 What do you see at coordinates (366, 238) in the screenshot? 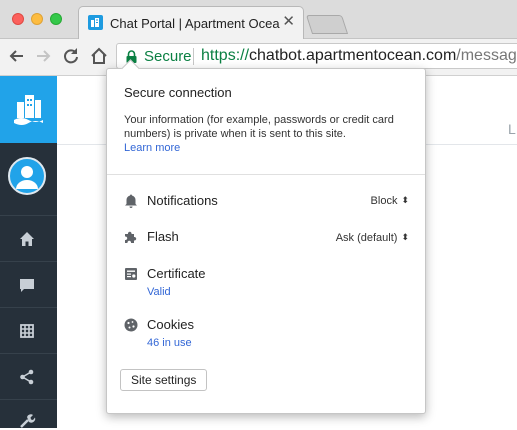
I see `flash-value: Ask (default)` at bounding box center [366, 238].